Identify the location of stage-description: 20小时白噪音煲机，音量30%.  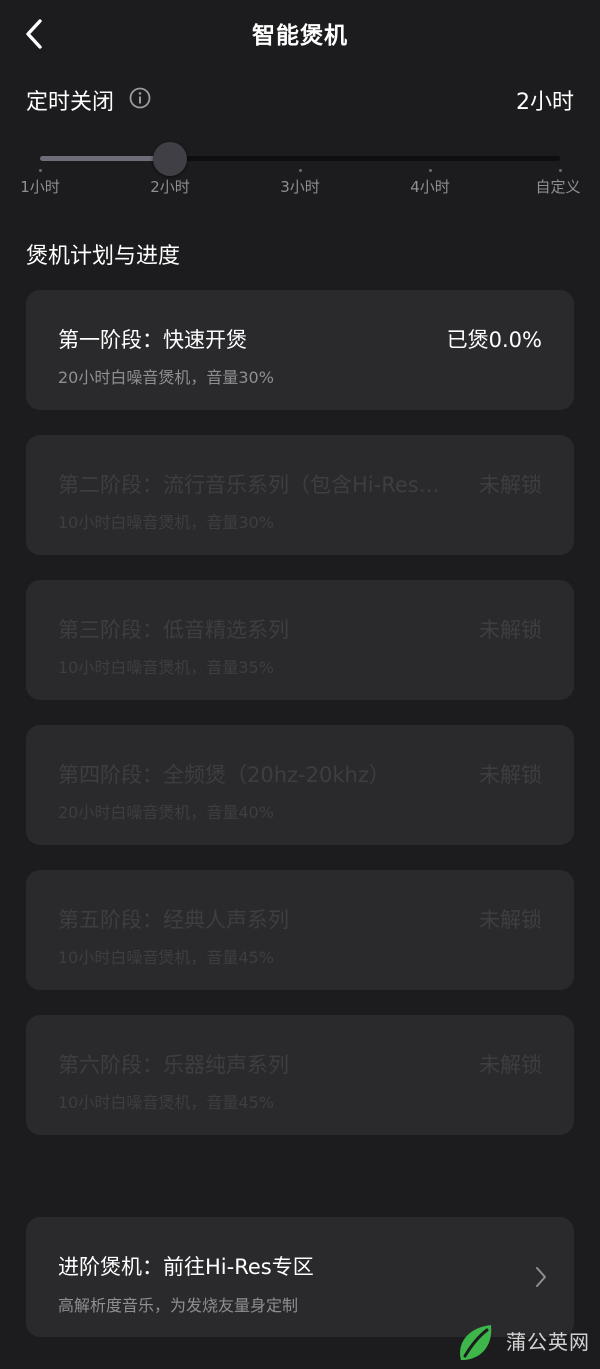
(166, 377).